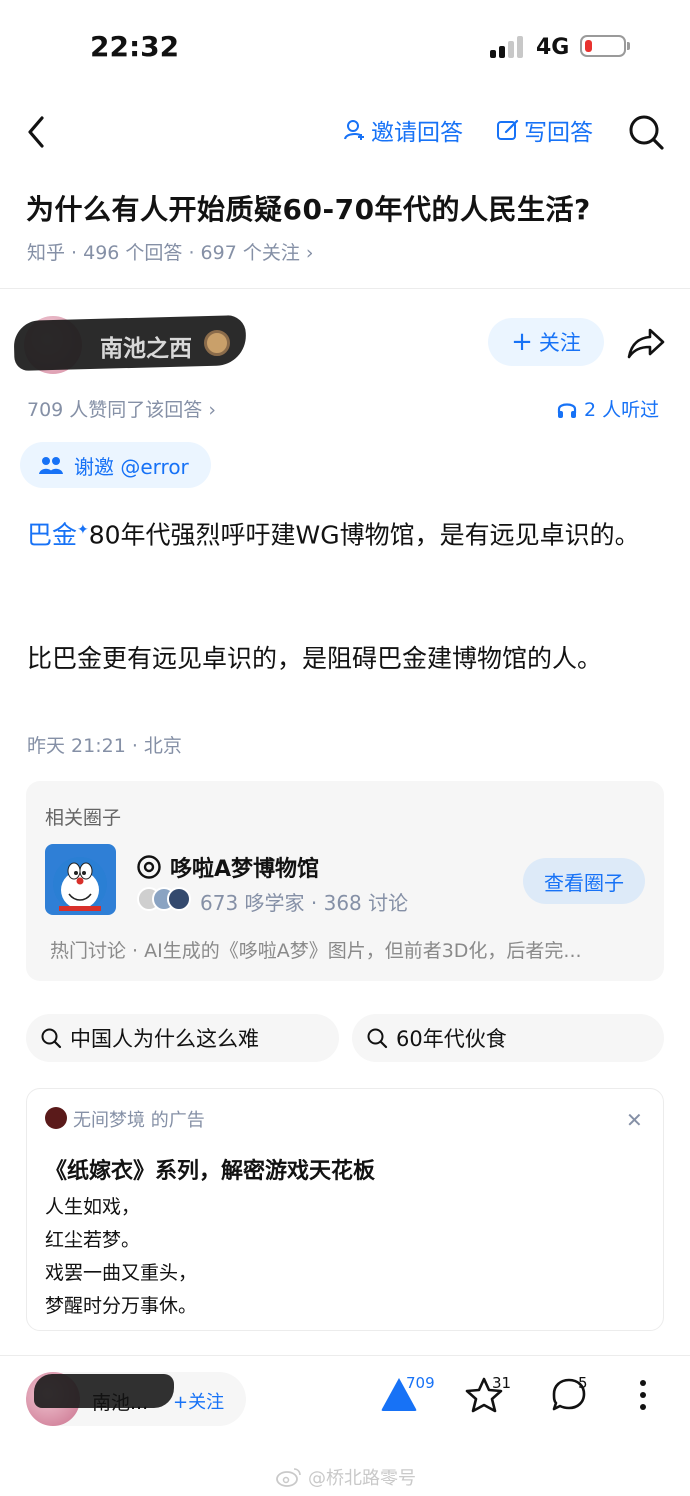 The width and height of the screenshot is (690, 1496). I want to click on related-circle-header: 相关圈子, so click(83, 818).